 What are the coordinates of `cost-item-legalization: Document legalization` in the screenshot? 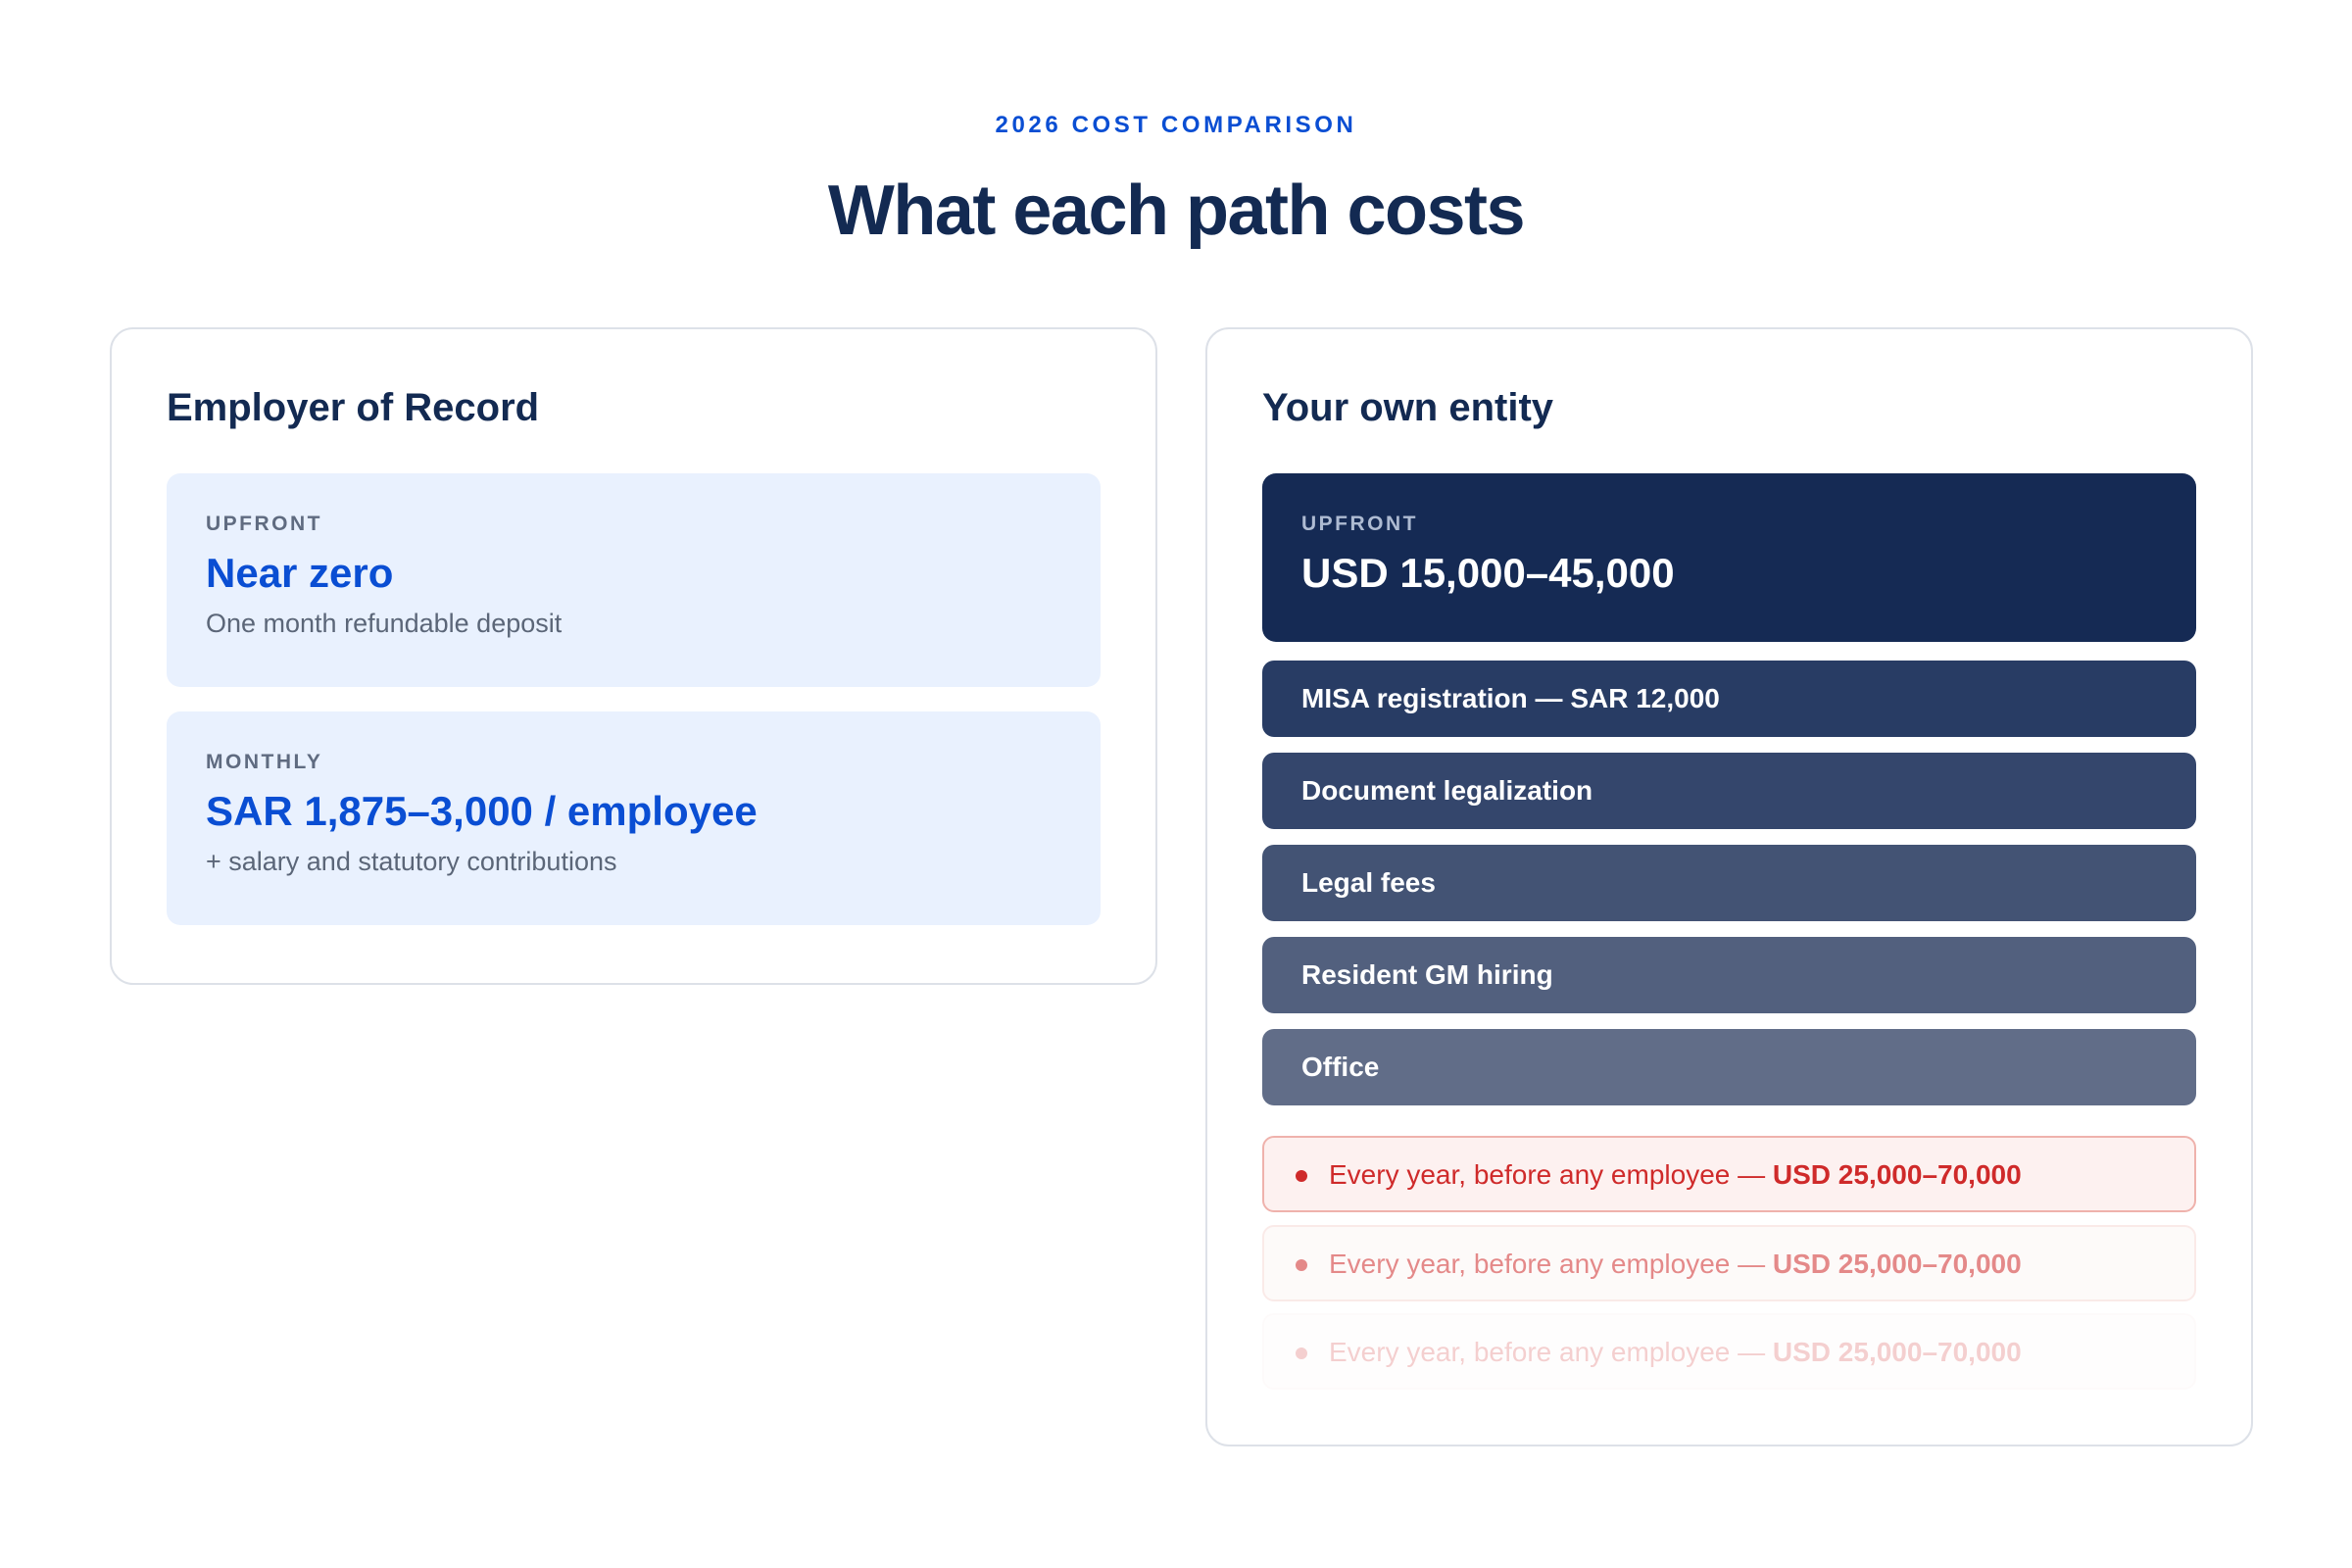 It's located at (1729, 791).